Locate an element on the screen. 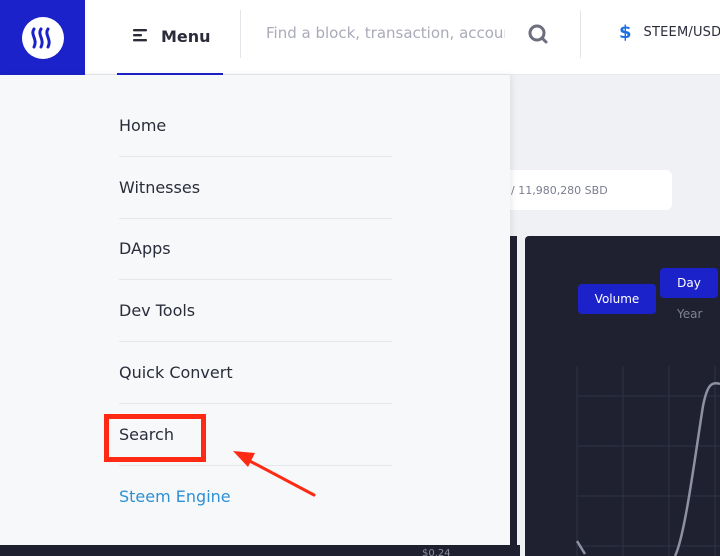 The width and height of the screenshot is (720, 556). menu-button: Menu is located at coordinates (170, 37).